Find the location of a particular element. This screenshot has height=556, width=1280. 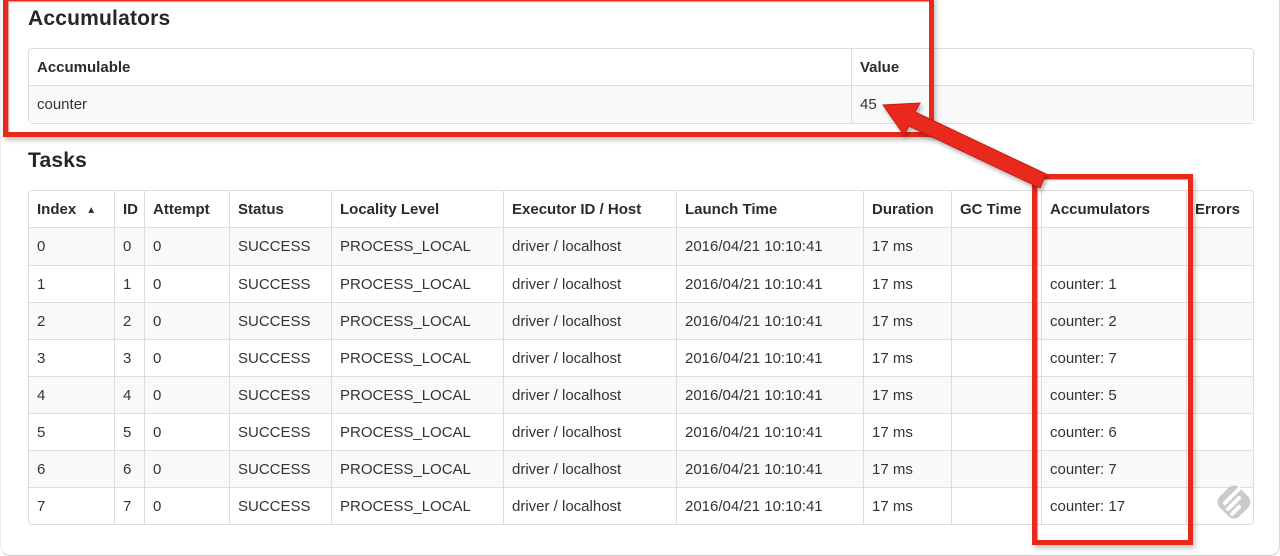

column-header-accumulable: Accumulable is located at coordinates (440, 67).